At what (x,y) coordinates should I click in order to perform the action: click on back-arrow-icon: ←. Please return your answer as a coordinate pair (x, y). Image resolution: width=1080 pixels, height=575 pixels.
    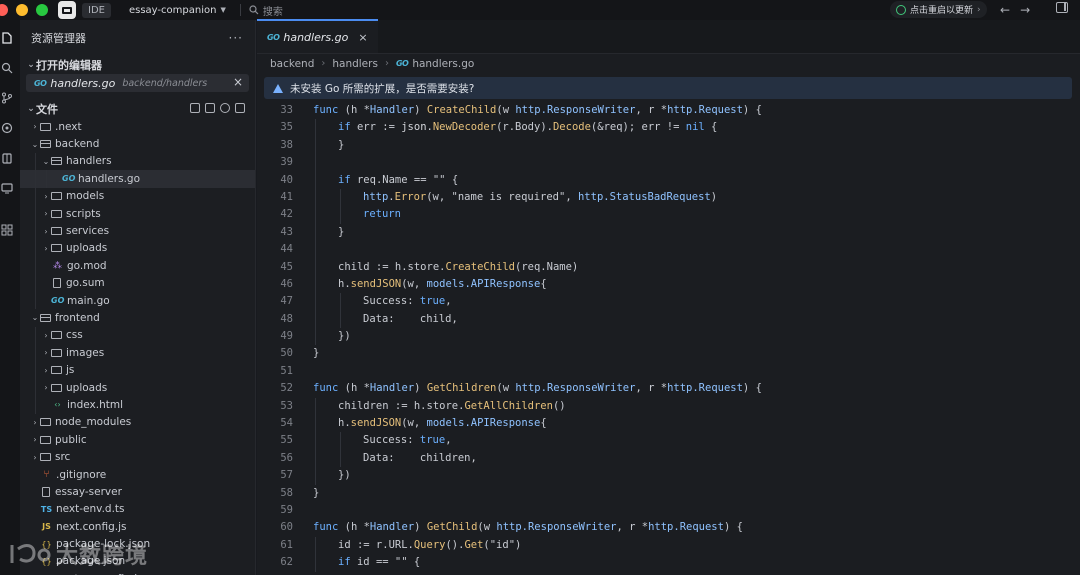
    Looking at the image, I should click on (1005, 10).